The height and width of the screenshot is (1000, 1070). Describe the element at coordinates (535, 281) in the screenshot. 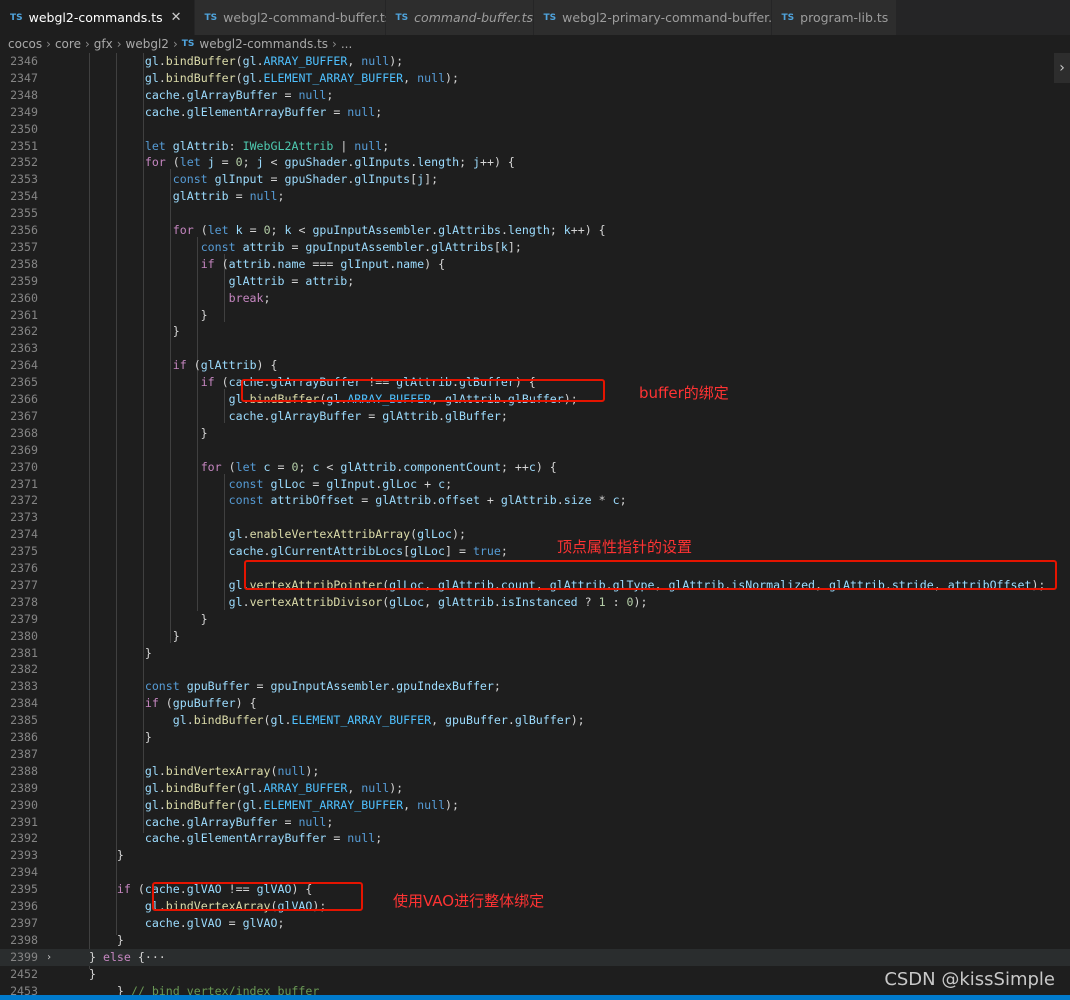

I see `code-line: 2359 glAttrib = attrib;` at that location.